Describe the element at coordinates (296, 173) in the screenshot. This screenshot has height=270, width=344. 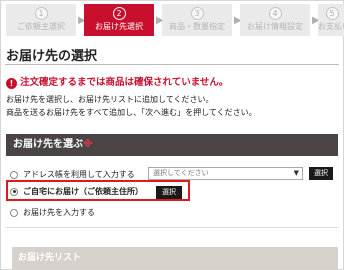
I see `chevron-down-icon: ▼` at that location.